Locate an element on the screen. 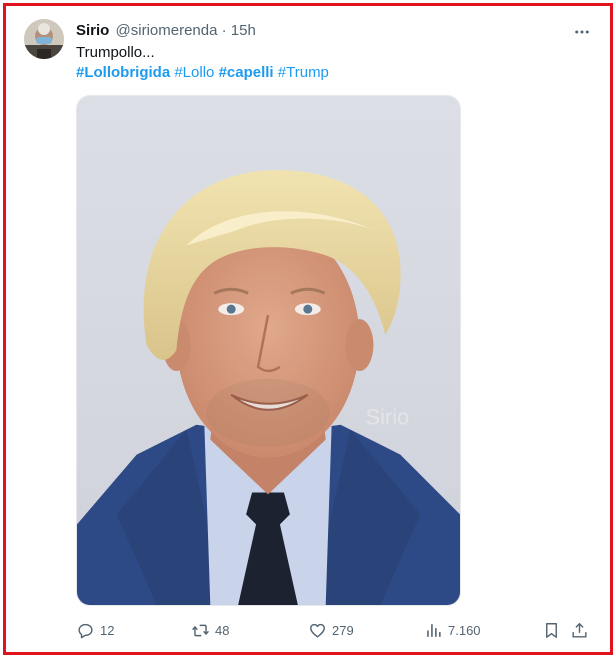 The image size is (616, 658). share-button is located at coordinates (579, 630).